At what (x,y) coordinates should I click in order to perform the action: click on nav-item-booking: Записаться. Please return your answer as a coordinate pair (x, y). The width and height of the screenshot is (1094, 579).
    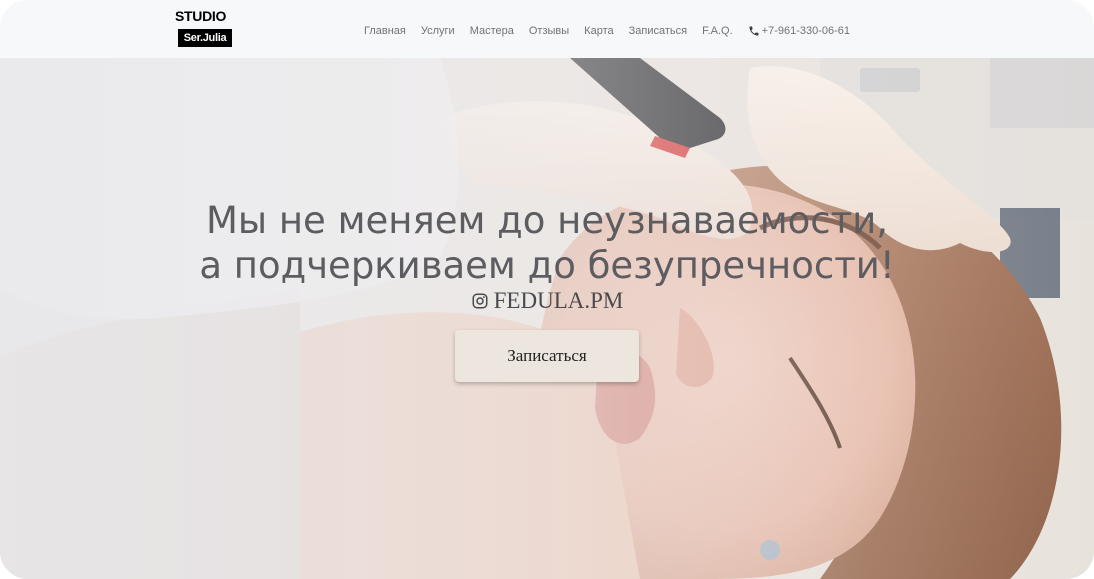
    Looking at the image, I should click on (658, 31).